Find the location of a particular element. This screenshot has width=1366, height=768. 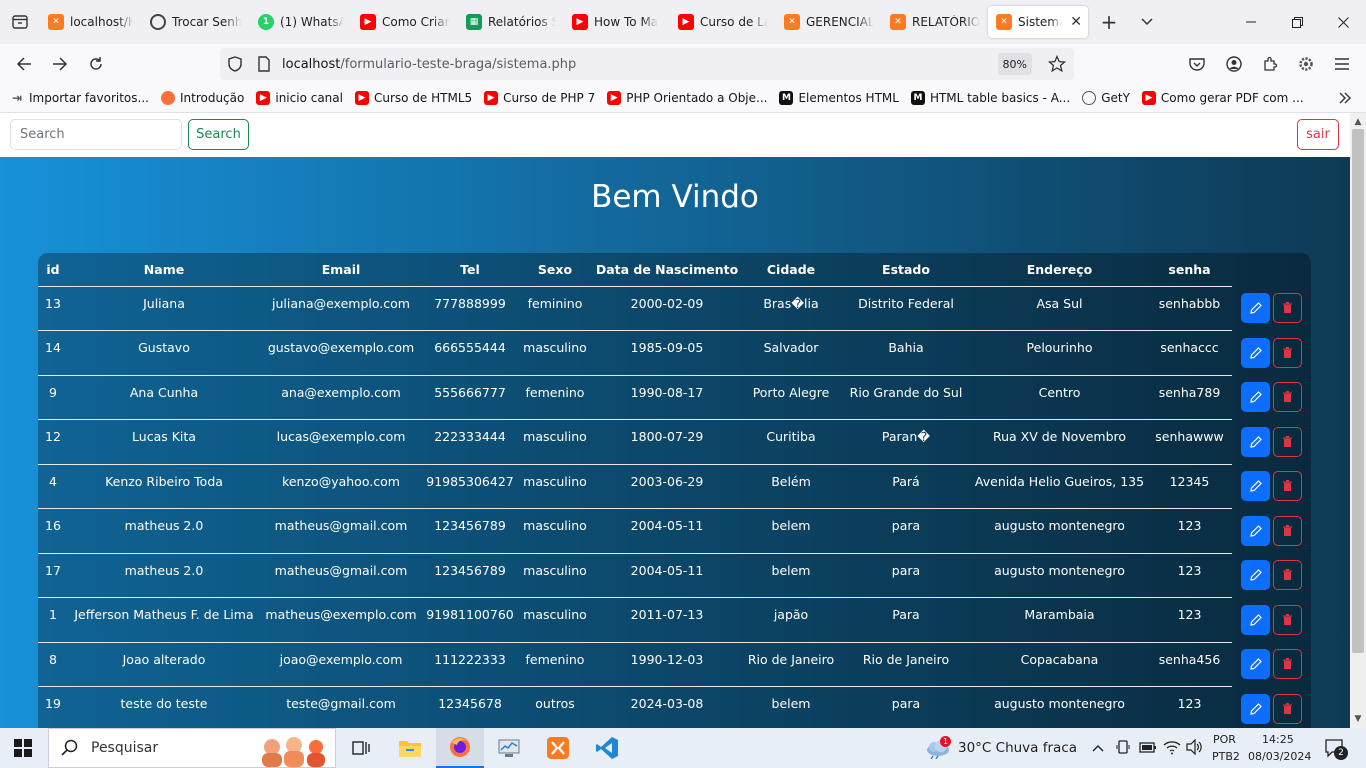

back-icon is located at coordinates (24, 64).